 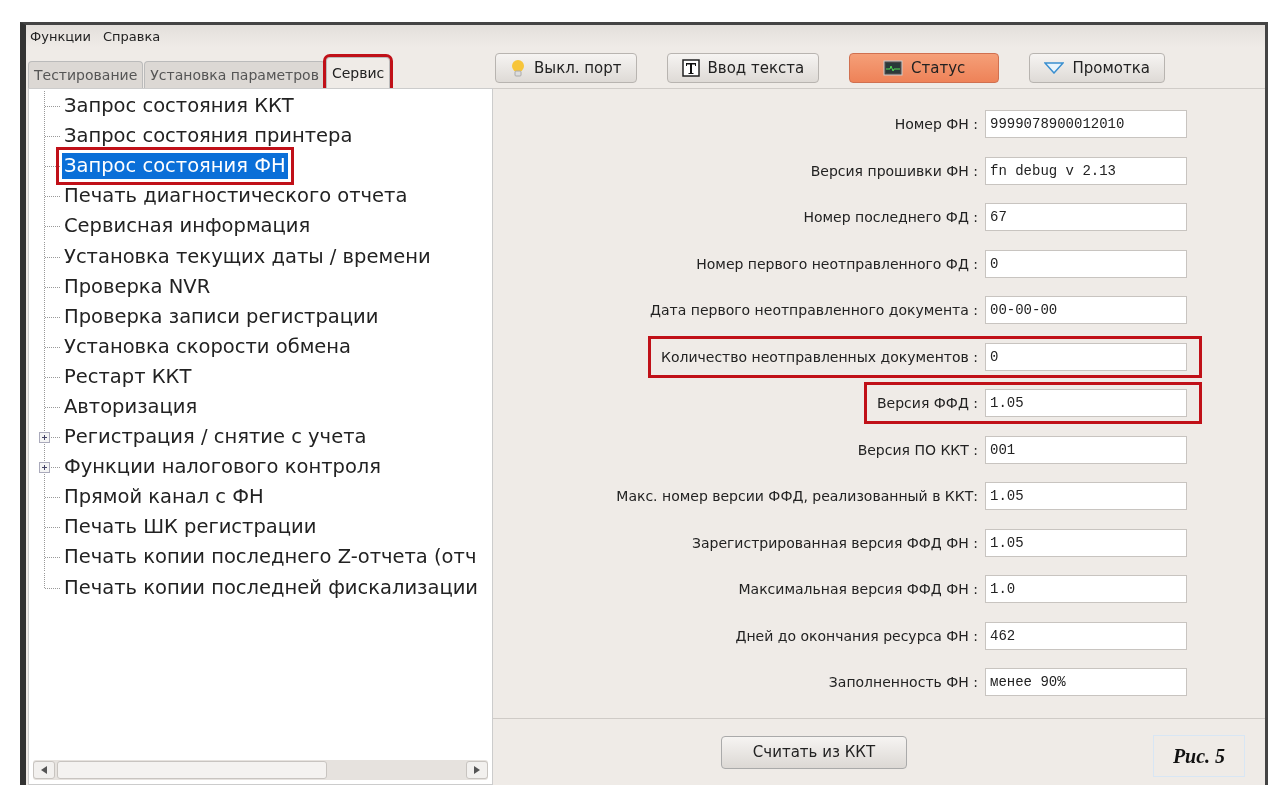 What do you see at coordinates (1086, 310) in the screenshot?
I see `input-field: 00-00-00` at bounding box center [1086, 310].